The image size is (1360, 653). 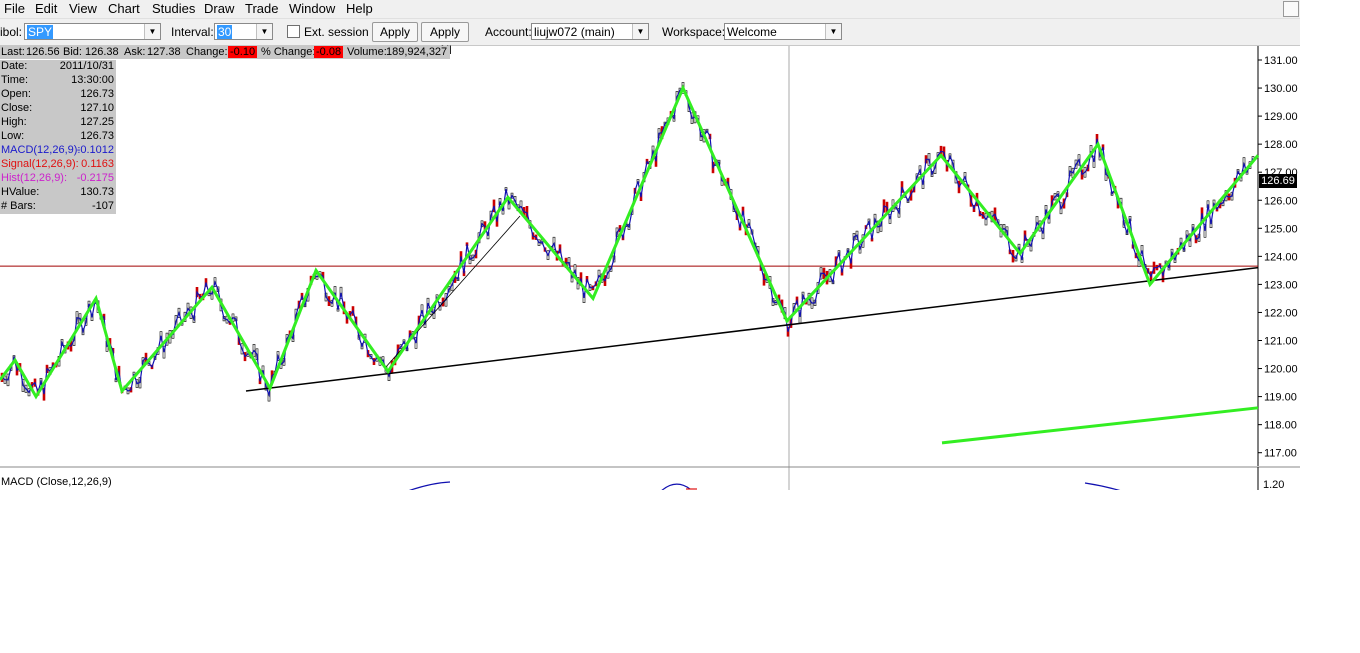 I want to click on bid-label: Bid:, so click(x=72, y=52).